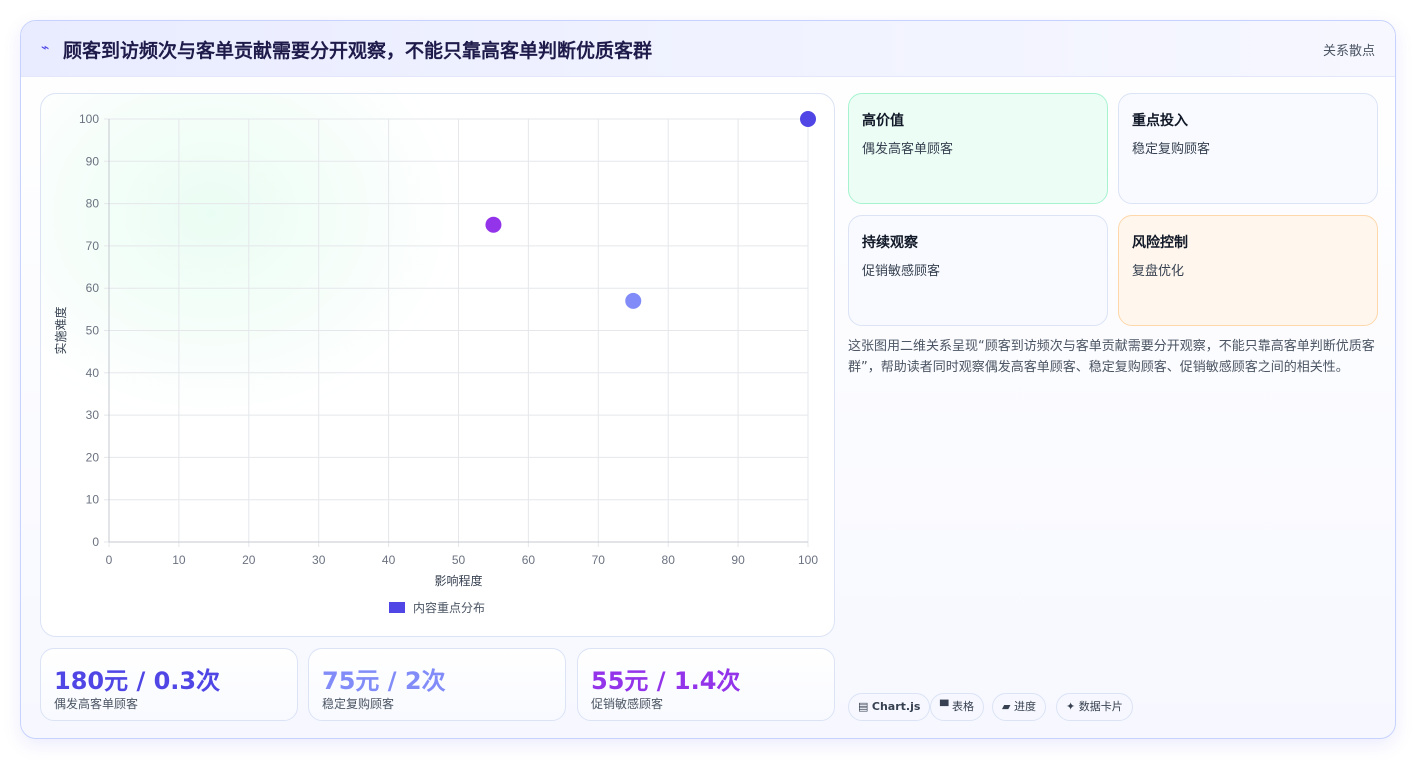 The height and width of the screenshot is (760, 1417). I want to click on x-tick-label: 80, so click(669, 560).